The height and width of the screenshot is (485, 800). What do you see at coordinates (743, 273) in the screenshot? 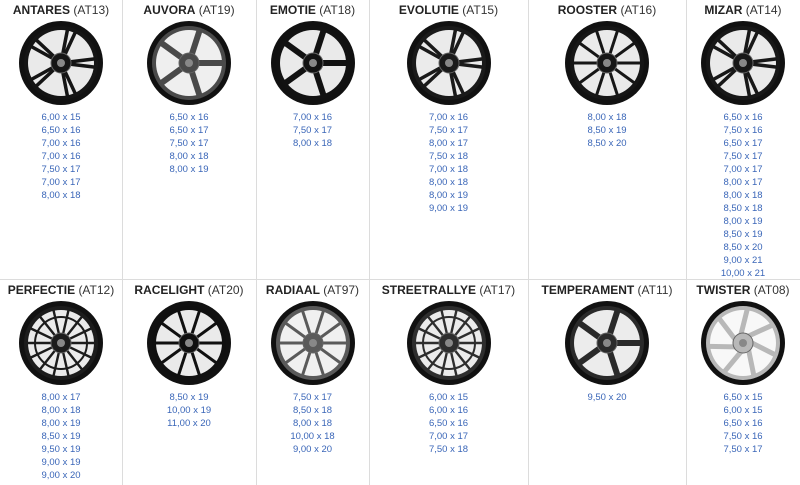
I see `size-link: 10,00 x 21` at bounding box center [743, 273].